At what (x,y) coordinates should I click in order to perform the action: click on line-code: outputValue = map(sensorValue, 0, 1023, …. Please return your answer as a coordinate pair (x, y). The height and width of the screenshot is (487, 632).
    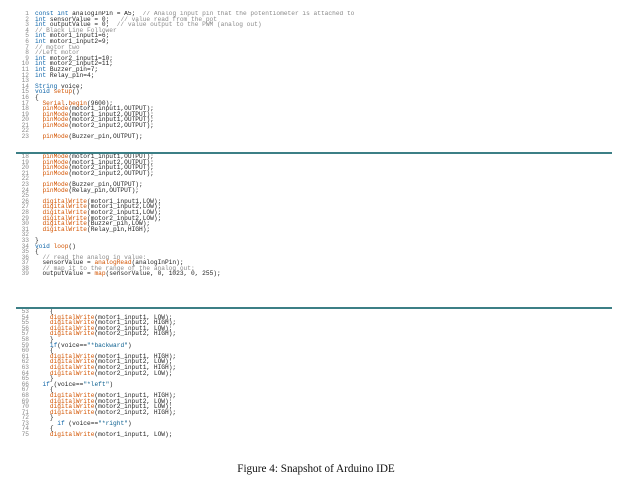
    Looking at the image, I should click on (131, 274).